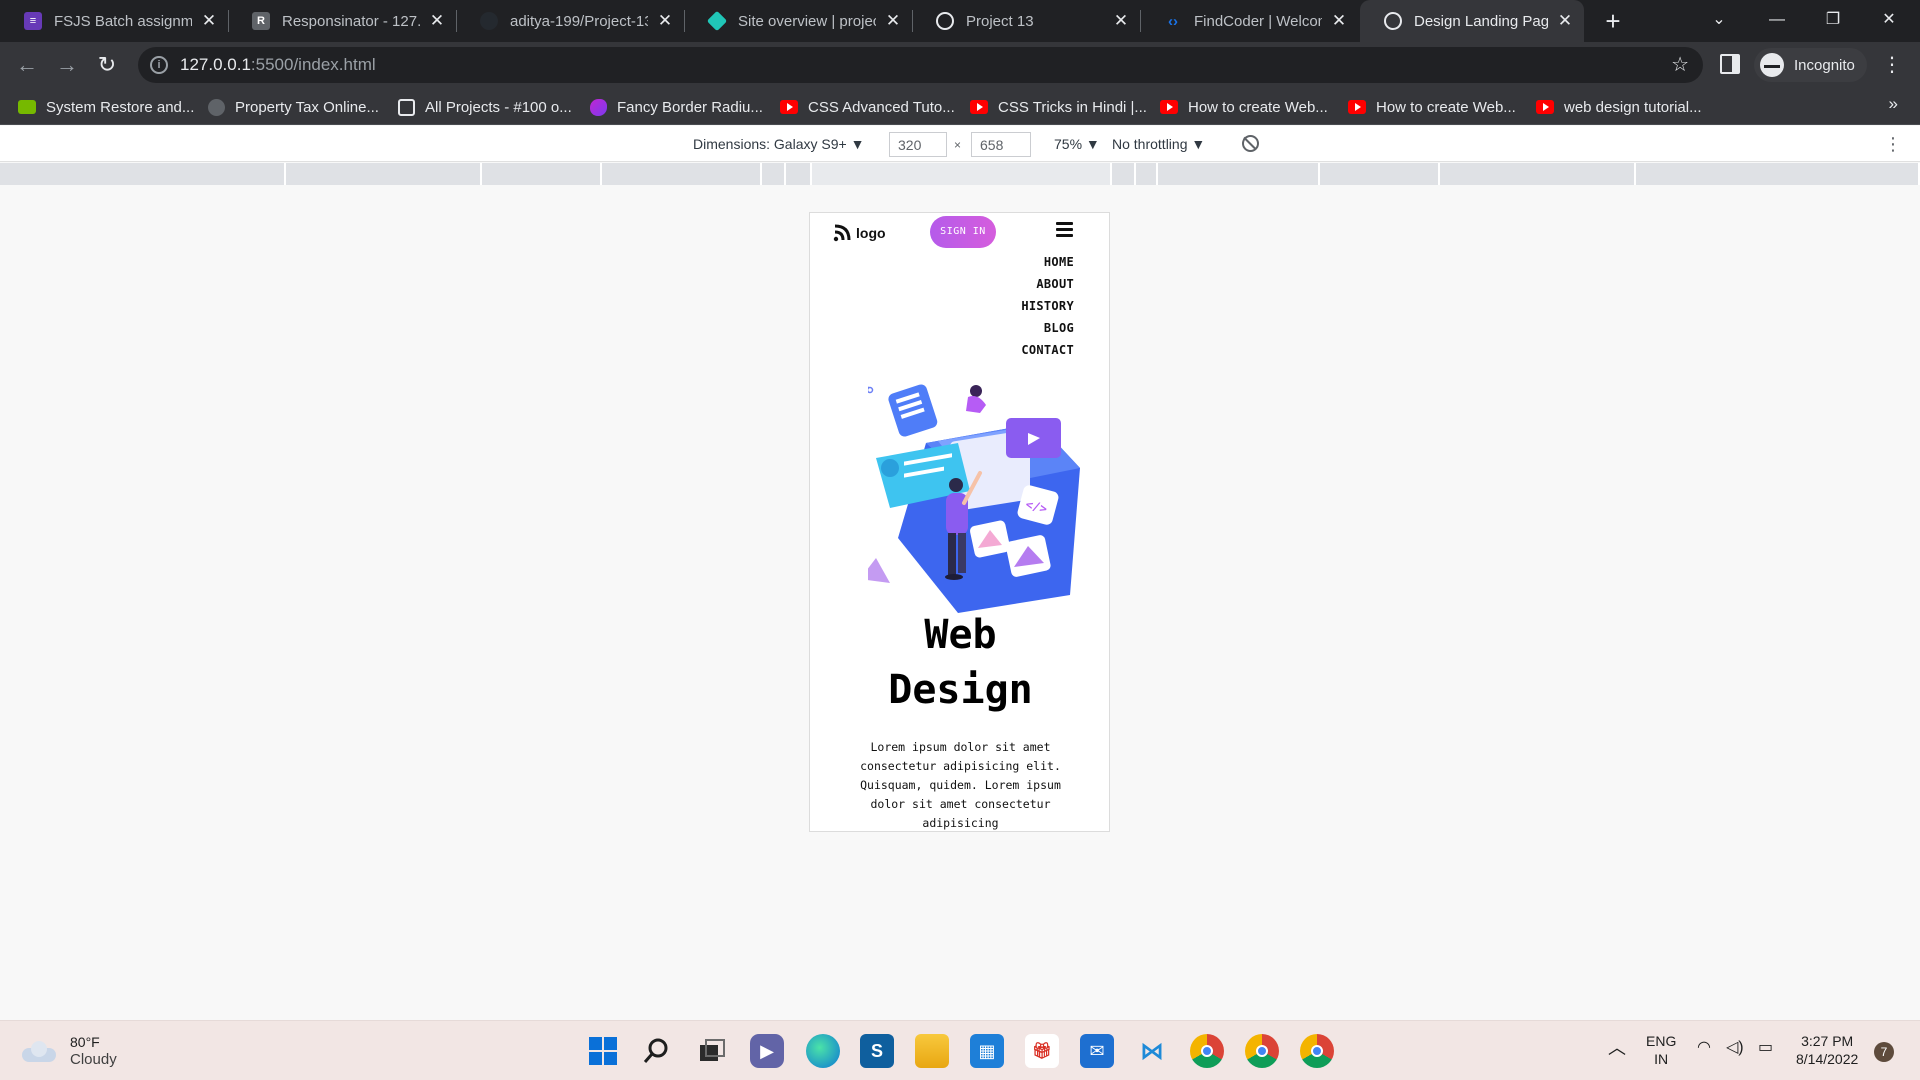 This screenshot has width=1920, height=1080. Describe the element at coordinates (798, 21) in the screenshot. I see `tab-netlify: Site overview | project ✕` at that location.